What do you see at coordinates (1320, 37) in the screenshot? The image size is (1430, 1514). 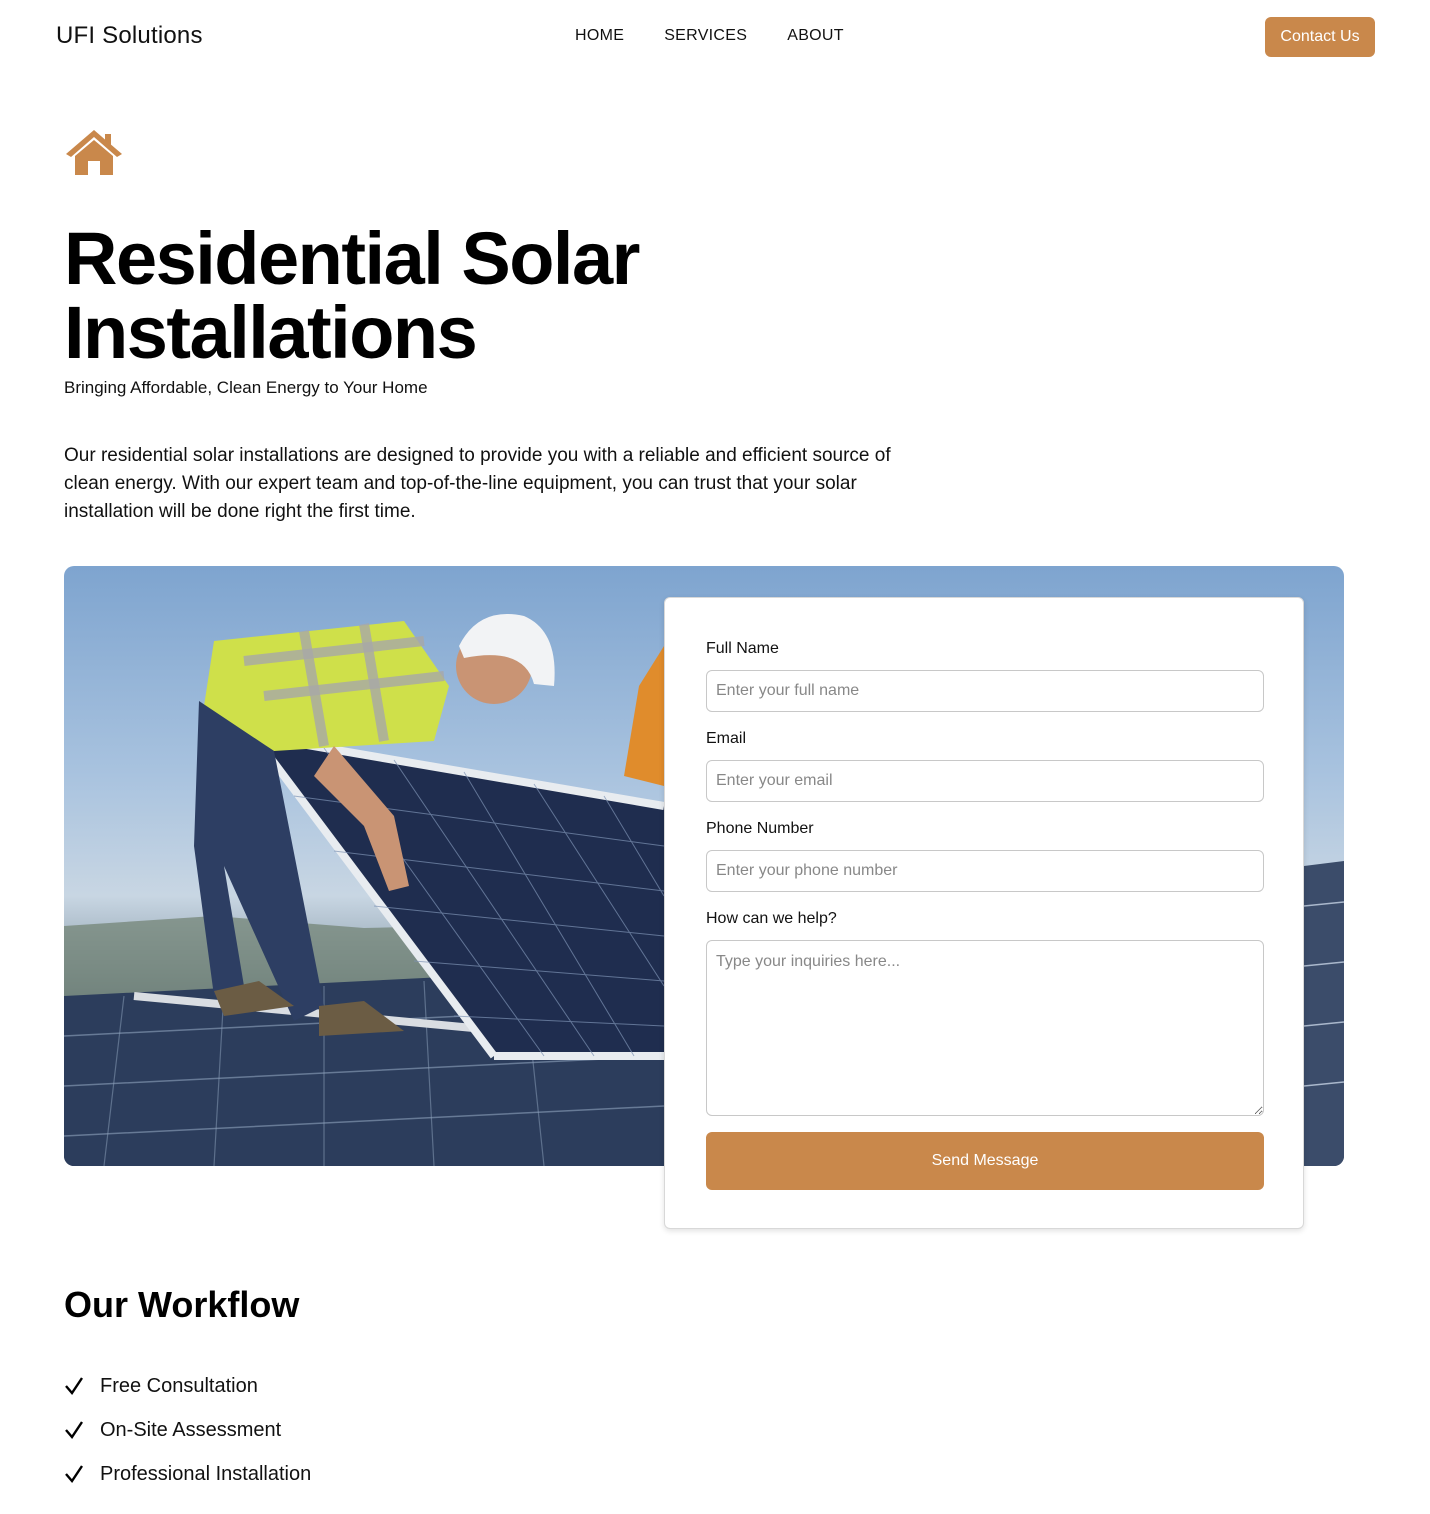 I see `contact-us-button: Contact Us` at bounding box center [1320, 37].